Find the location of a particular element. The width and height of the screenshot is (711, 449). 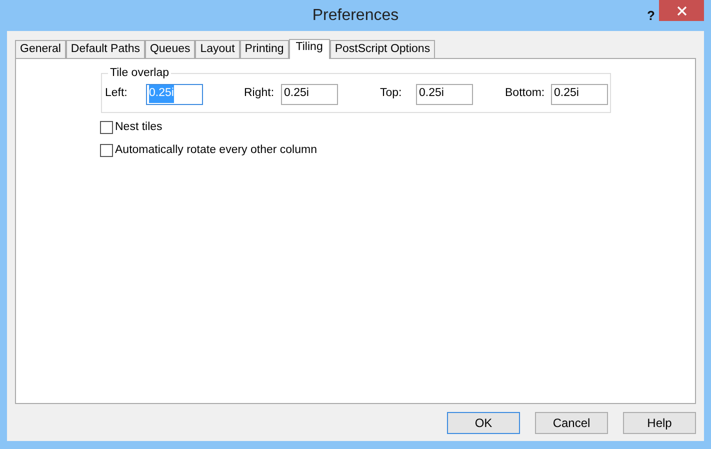

tab: Tiling is located at coordinates (309, 49).